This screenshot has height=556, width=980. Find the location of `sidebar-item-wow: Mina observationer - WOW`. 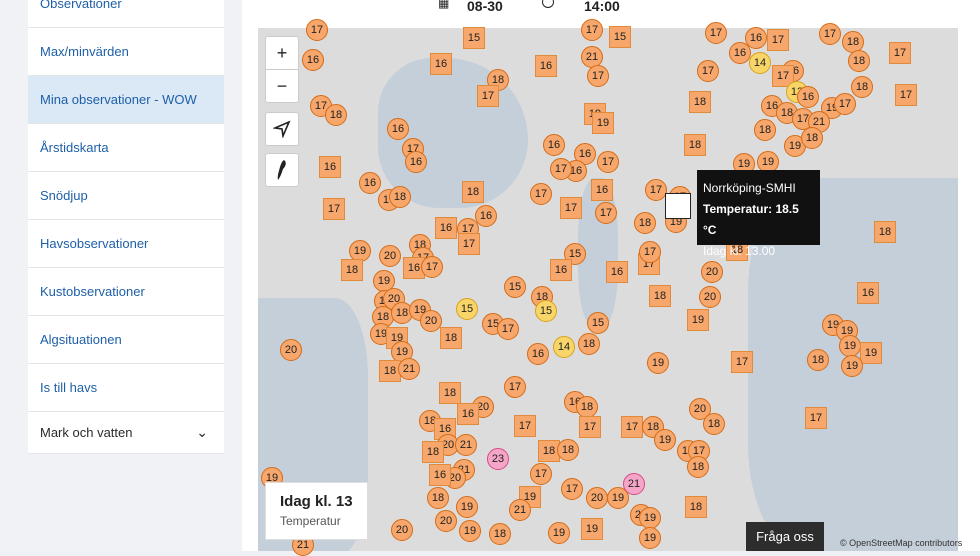

sidebar-item-wow: Mina observationer - WOW is located at coordinates (126, 100).